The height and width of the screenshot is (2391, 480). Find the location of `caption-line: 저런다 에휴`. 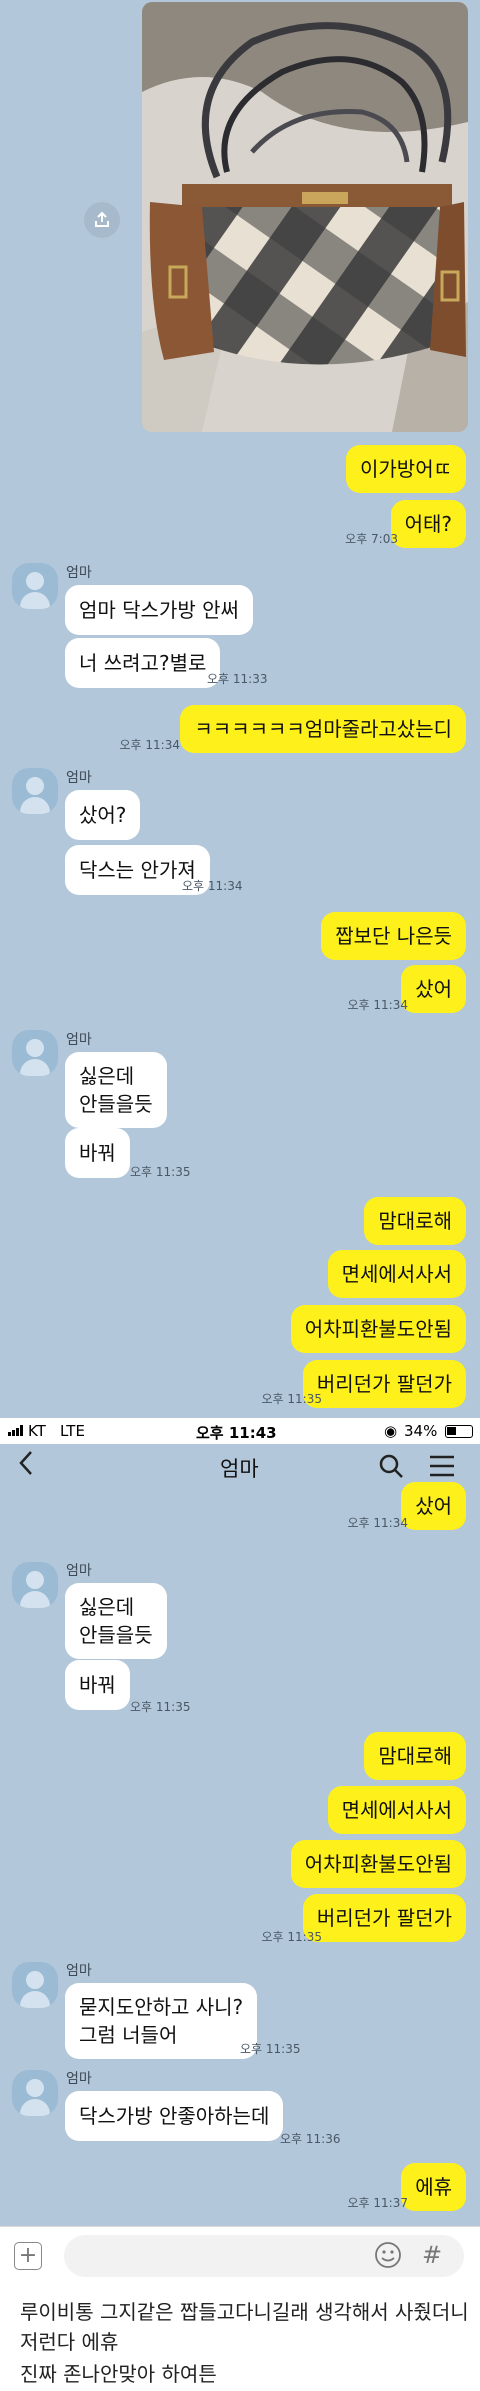

caption-line: 저런다 에휴 is located at coordinates (69, 2342).